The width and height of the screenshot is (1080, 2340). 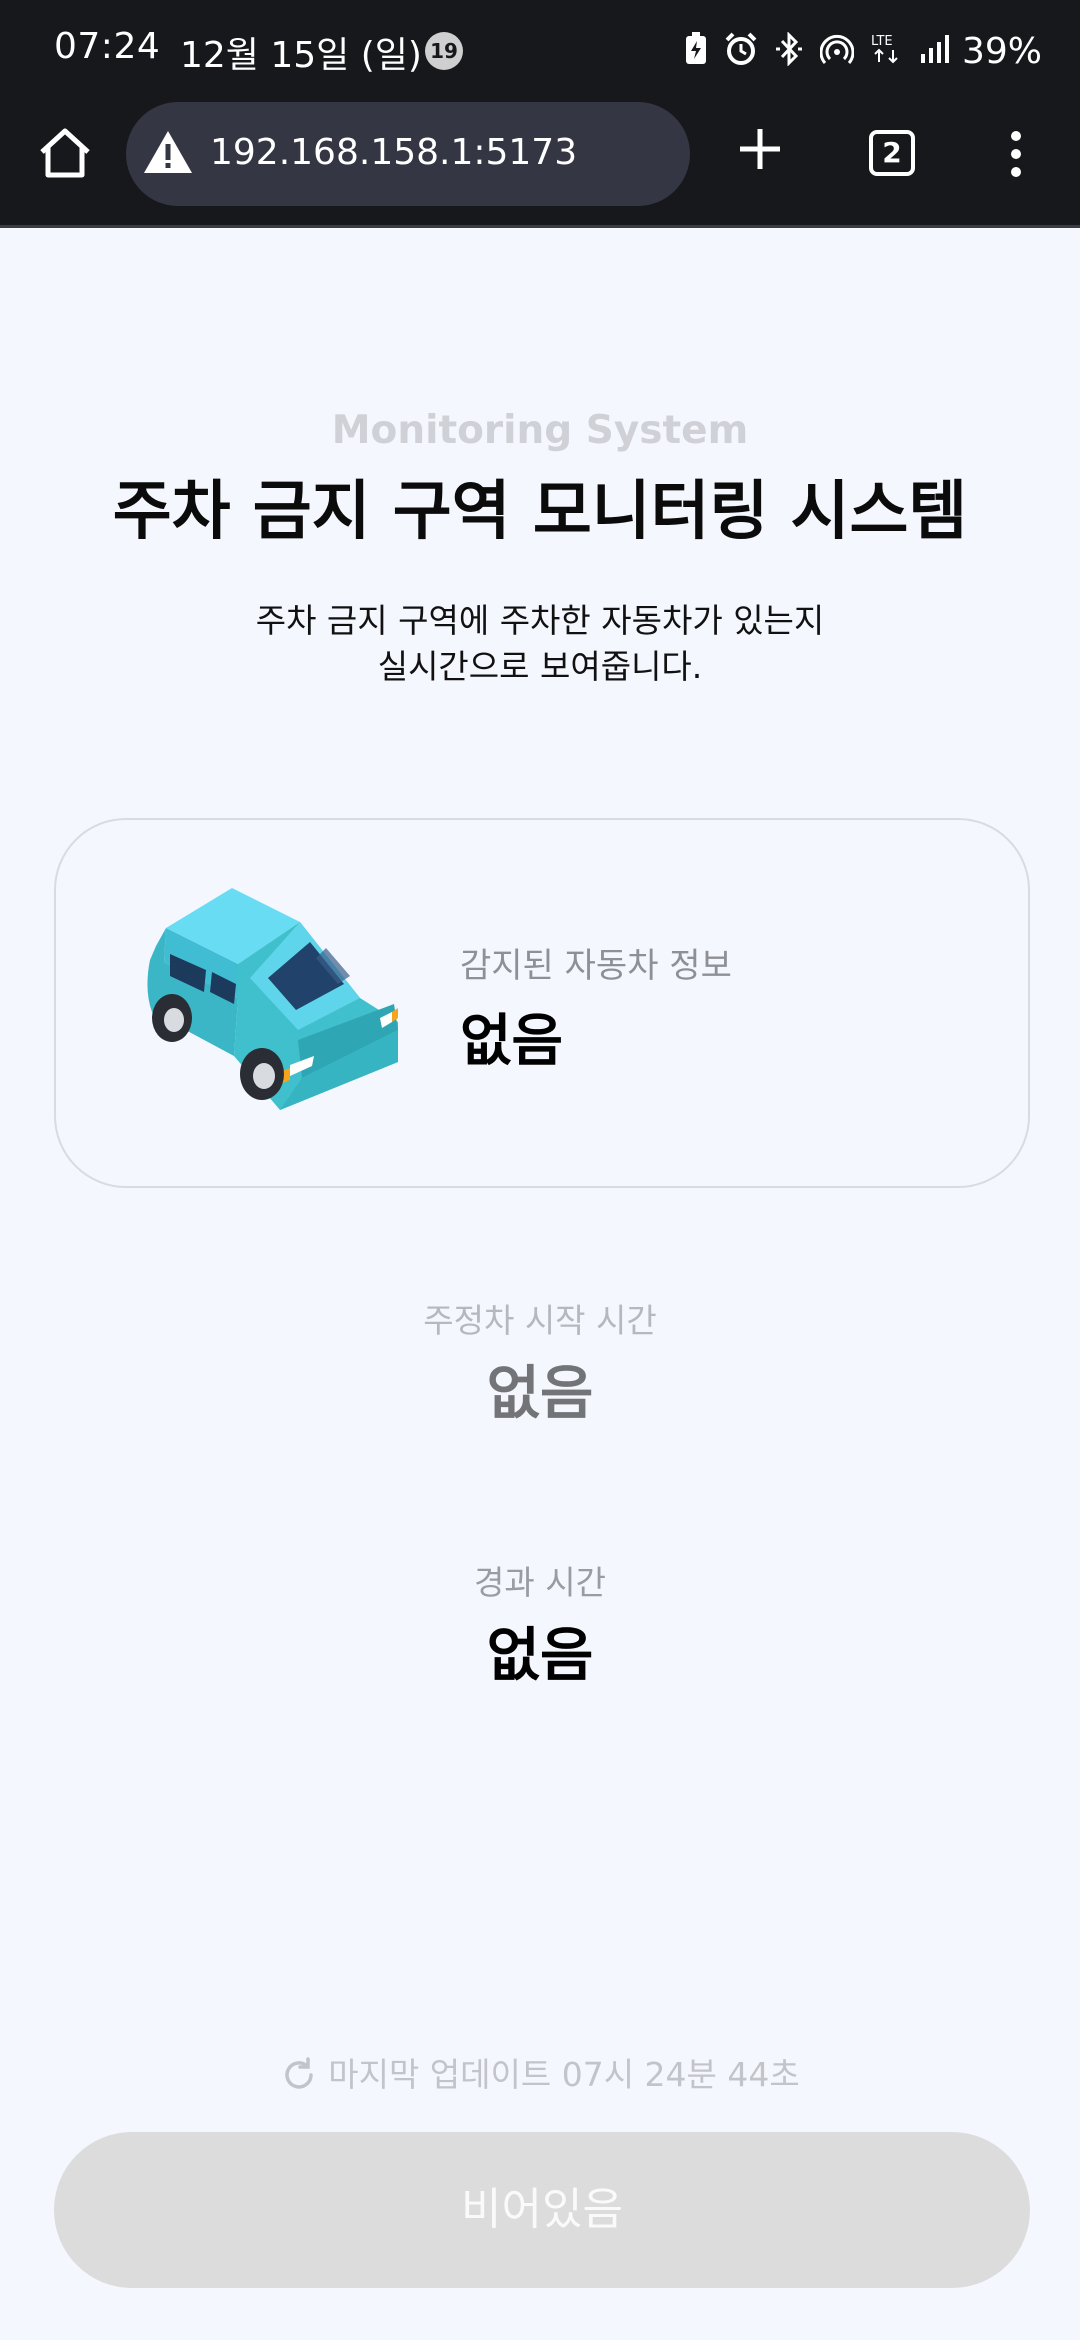 What do you see at coordinates (935, 51) in the screenshot?
I see `signal-icon` at bounding box center [935, 51].